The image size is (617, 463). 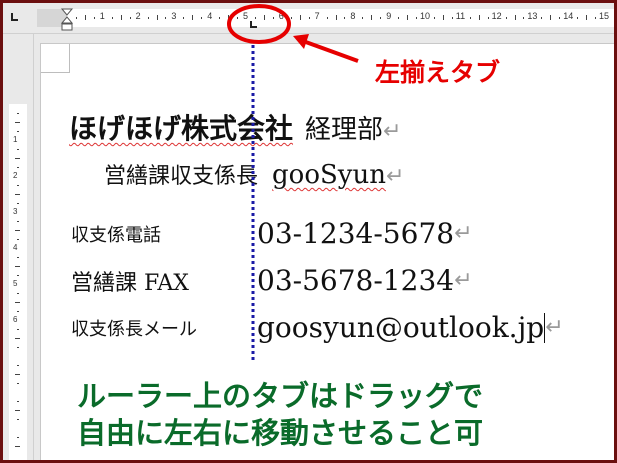 What do you see at coordinates (138, 16) in the screenshot?
I see `ruler-number: 2` at bounding box center [138, 16].